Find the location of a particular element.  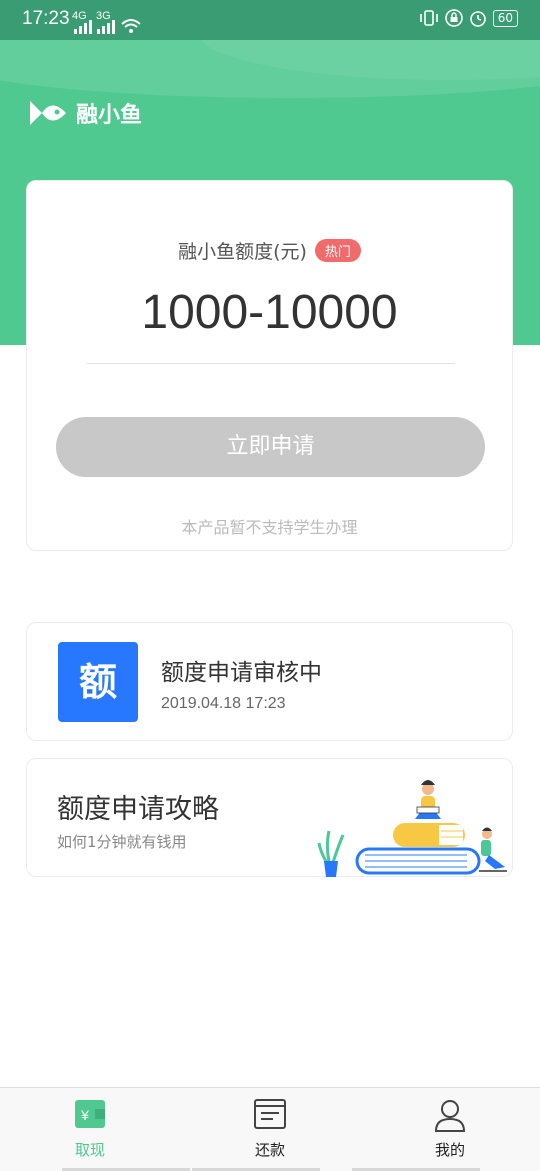

guide-card: 额度申请攻略 如何1分钟就有钱用 is located at coordinates (269, 817).